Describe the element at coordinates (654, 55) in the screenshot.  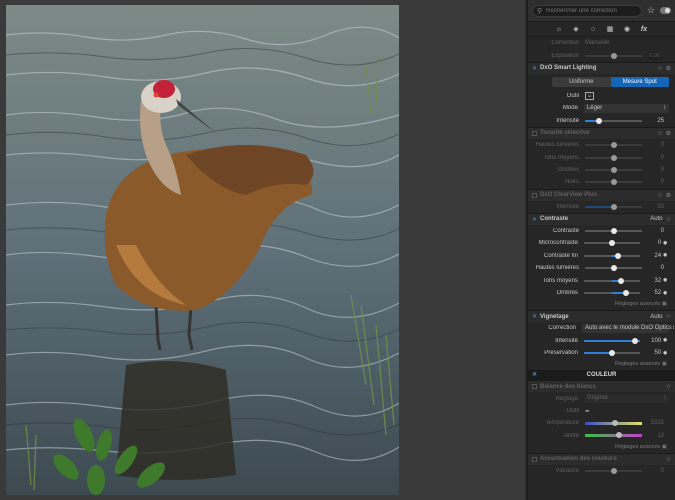
I see `exposition-value: 0,00` at that location.